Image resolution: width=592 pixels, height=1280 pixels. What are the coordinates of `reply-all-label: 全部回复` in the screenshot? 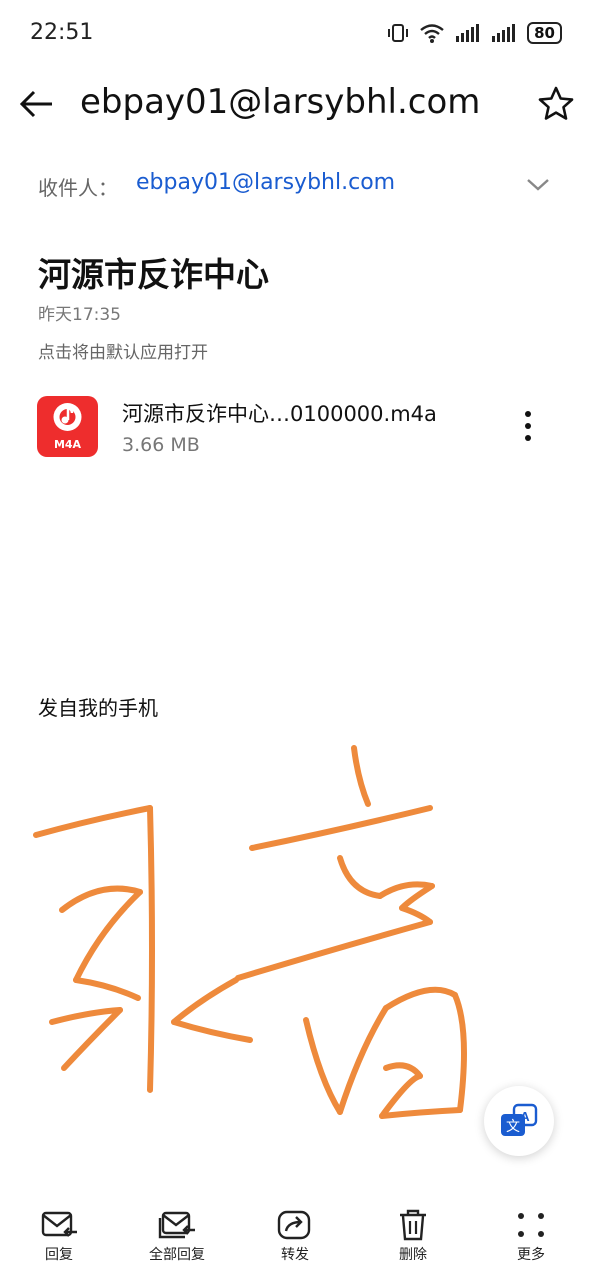 It's located at (177, 1255).